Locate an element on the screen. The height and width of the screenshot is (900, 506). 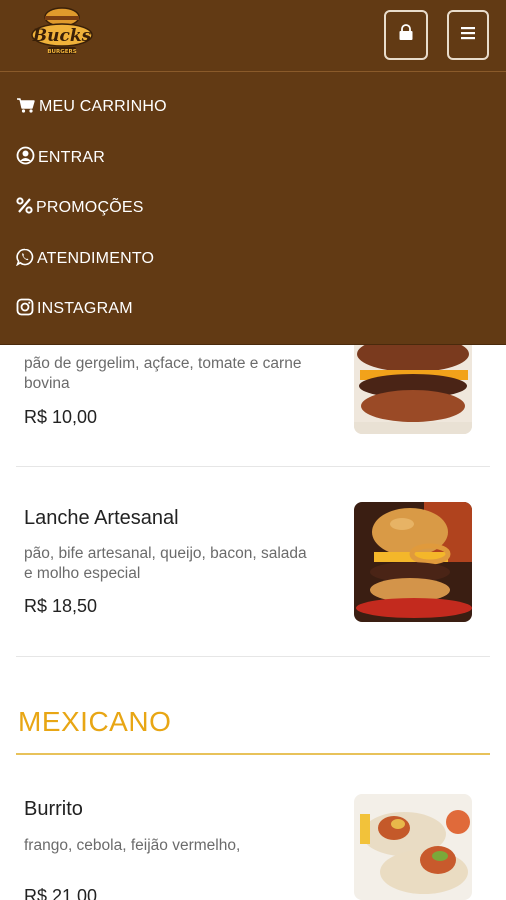
user-circle-icon is located at coordinates (27, 158).